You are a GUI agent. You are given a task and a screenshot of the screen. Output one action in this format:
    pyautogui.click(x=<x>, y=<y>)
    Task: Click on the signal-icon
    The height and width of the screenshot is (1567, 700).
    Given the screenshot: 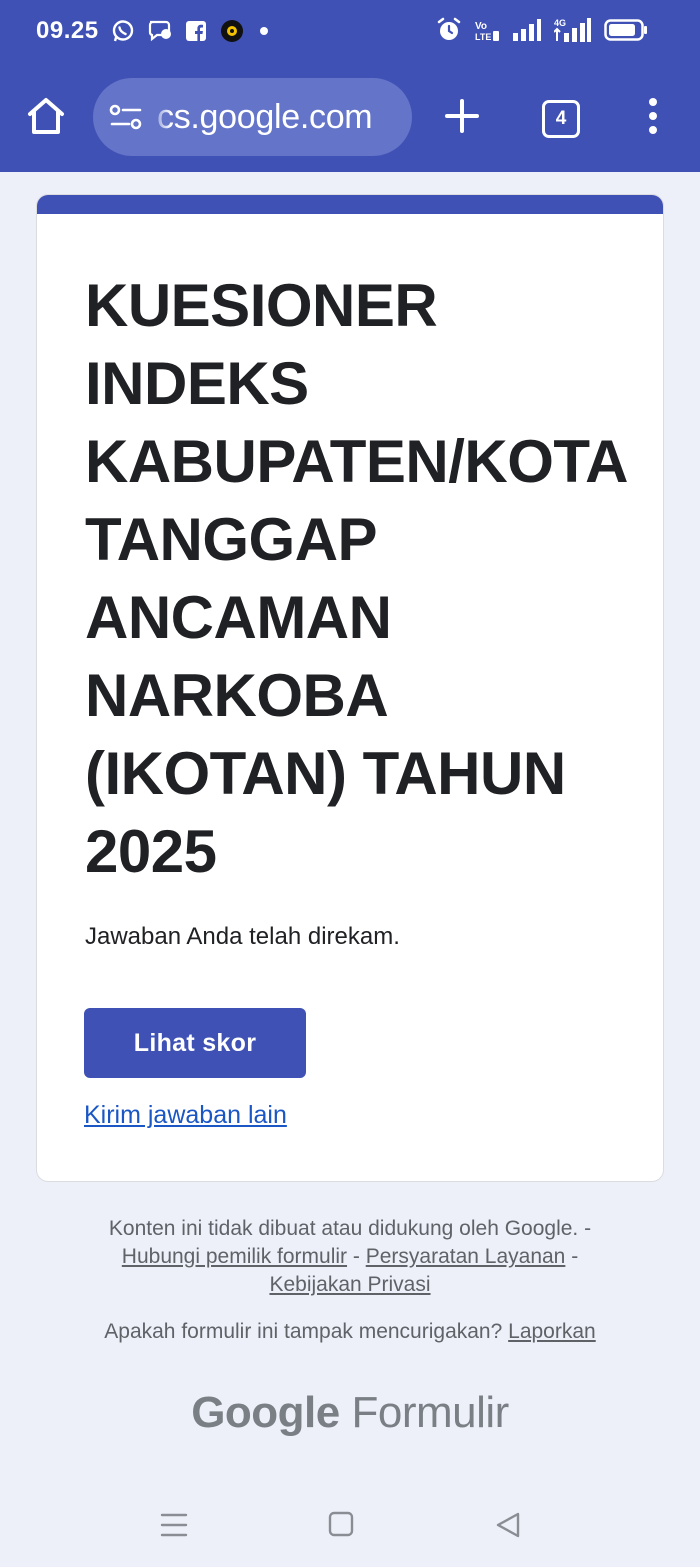 What is the action you would take?
    pyautogui.click(x=527, y=30)
    